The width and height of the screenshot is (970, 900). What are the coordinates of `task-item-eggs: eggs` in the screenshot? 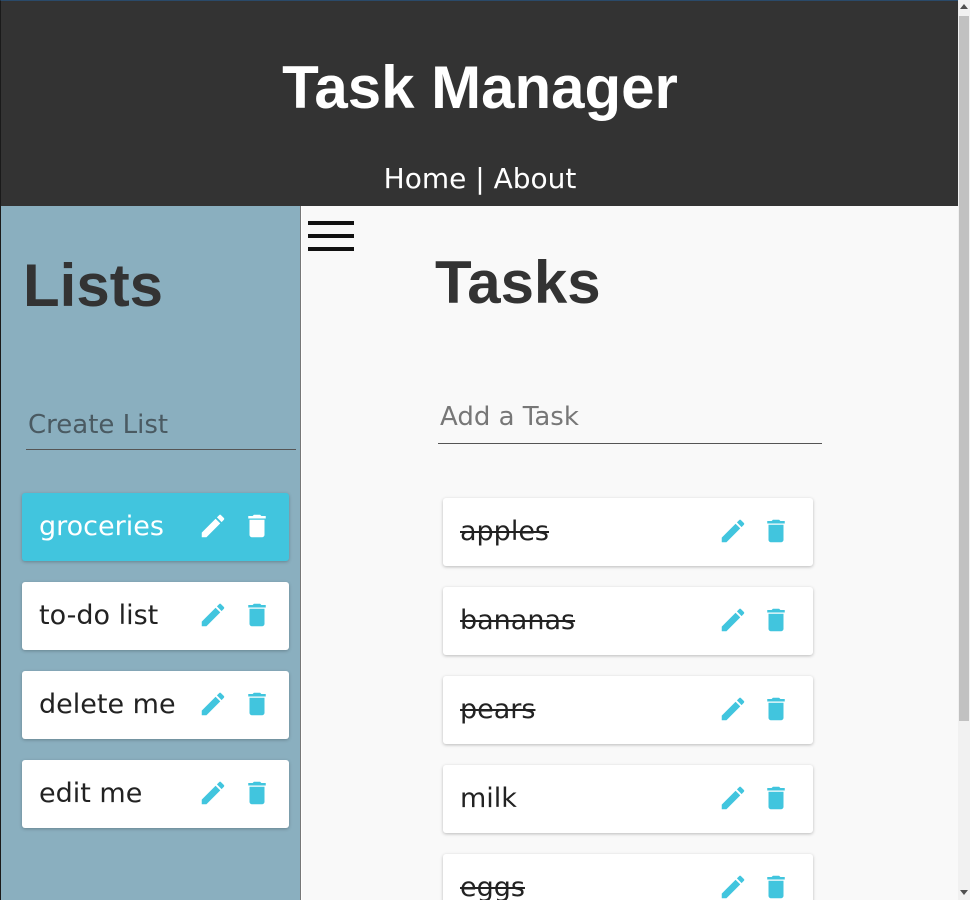 It's located at (628, 877).